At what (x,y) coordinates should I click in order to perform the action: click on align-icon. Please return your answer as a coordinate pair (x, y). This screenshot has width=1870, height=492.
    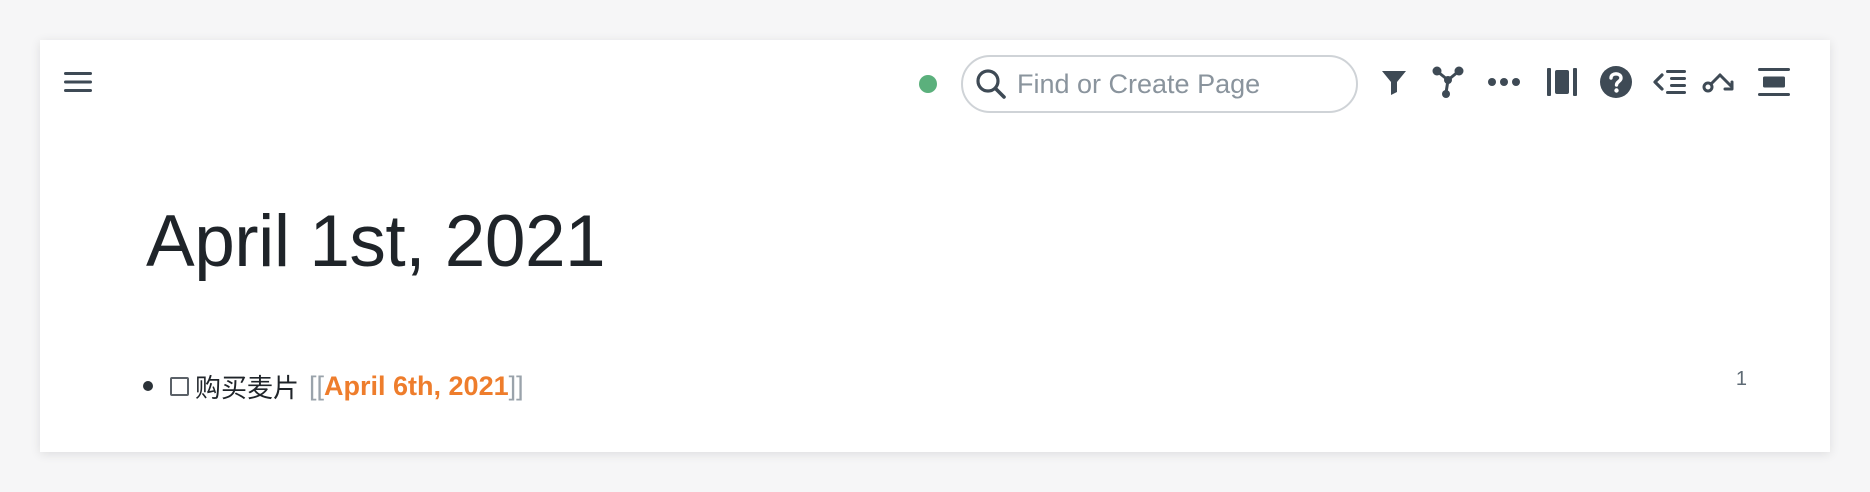
    Looking at the image, I should click on (1774, 82).